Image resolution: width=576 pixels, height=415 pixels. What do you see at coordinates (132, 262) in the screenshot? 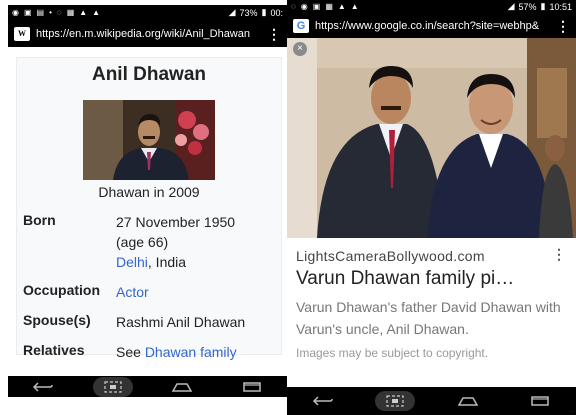
I see `delhi-link: Delhi` at bounding box center [132, 262].